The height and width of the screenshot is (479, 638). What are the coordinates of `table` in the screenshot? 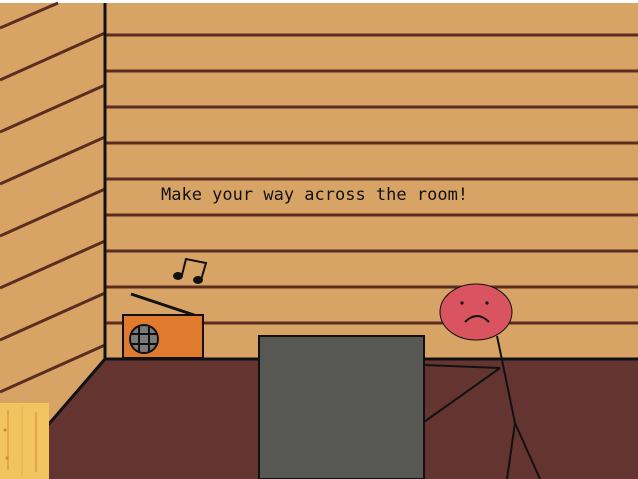 It's located at (341, 407).